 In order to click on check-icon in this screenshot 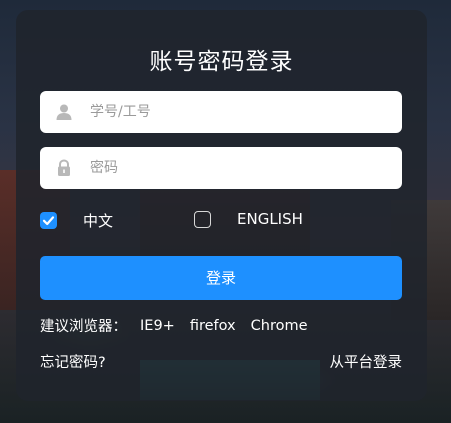, I will do `click(48, 221)`.